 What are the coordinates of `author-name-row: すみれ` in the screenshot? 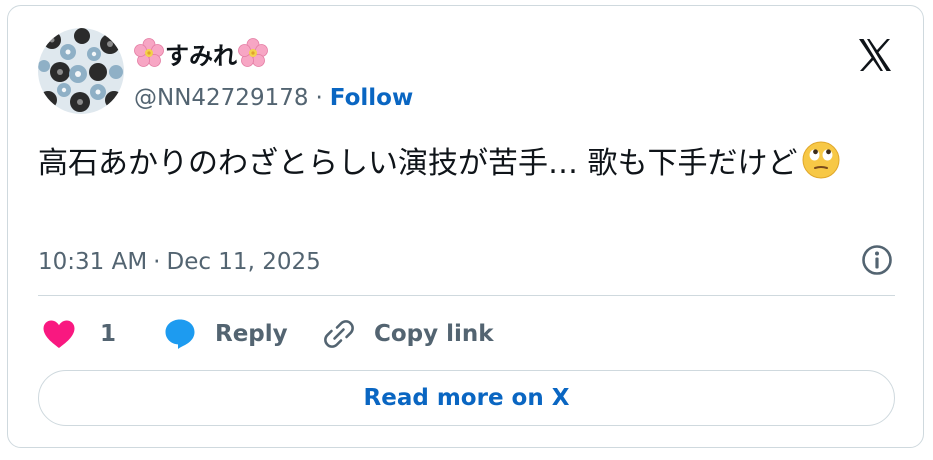 It's located at (201, 53).